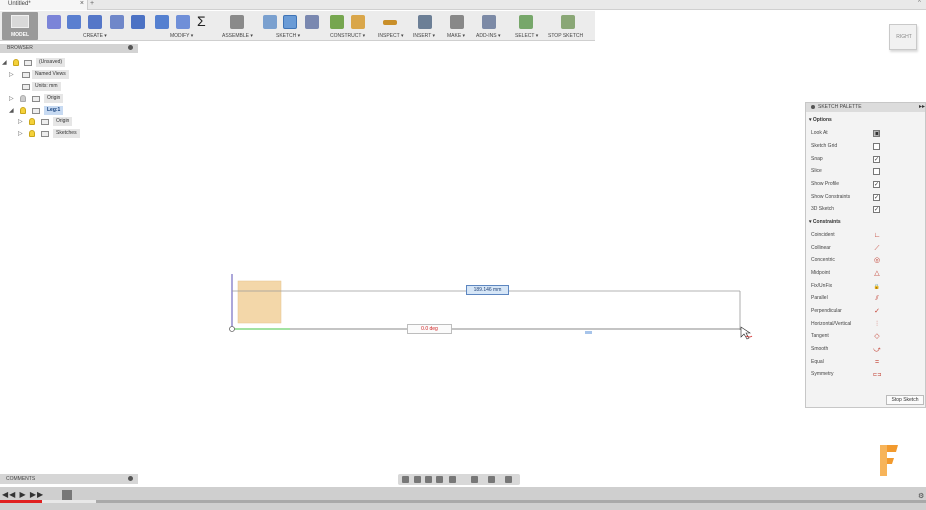  I want to click on timeline-bar: ◀◀ ▶ ▶▶ ⚙, so click(463, 498).